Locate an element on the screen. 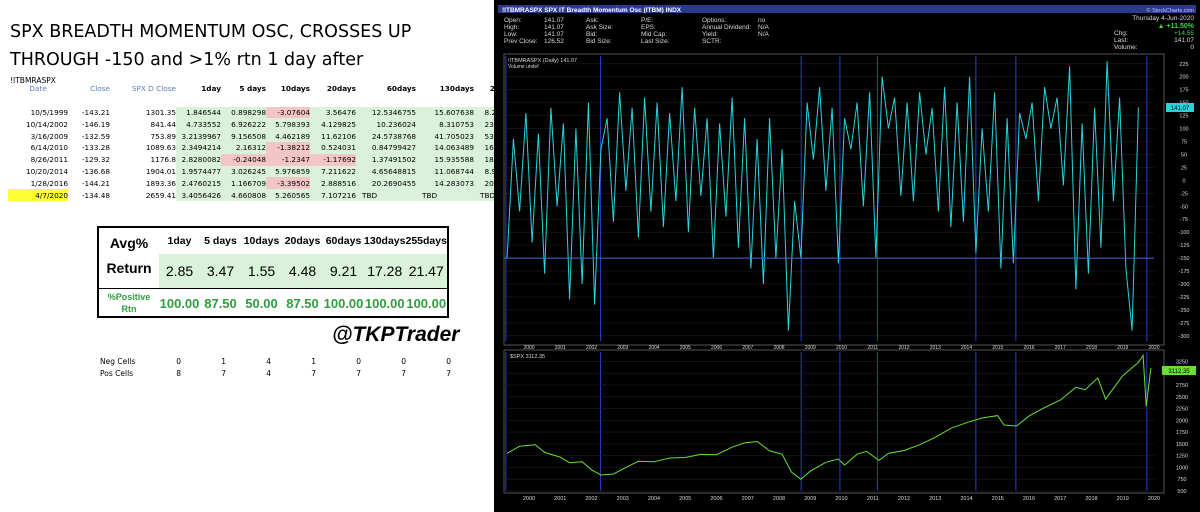 This screenshot has height=512, width=1200. page-title-line1: SPX BREADTH MOMENTUM OSC, CROSSES UP is located at coordinates (211, 32).